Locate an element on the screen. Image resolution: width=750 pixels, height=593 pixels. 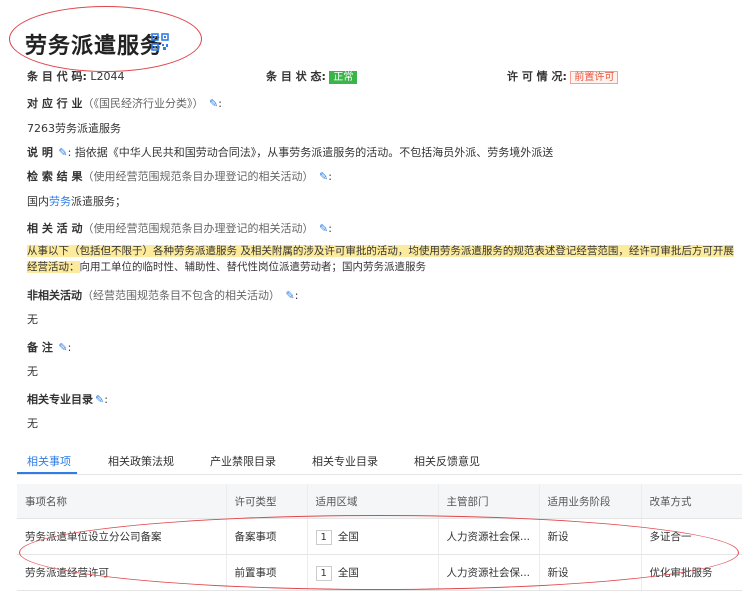
table-header-row: 事项名称 许可类型 适用区域 主管部门 适用业务阶段 改革方式 is located at coordinates (379, 501).